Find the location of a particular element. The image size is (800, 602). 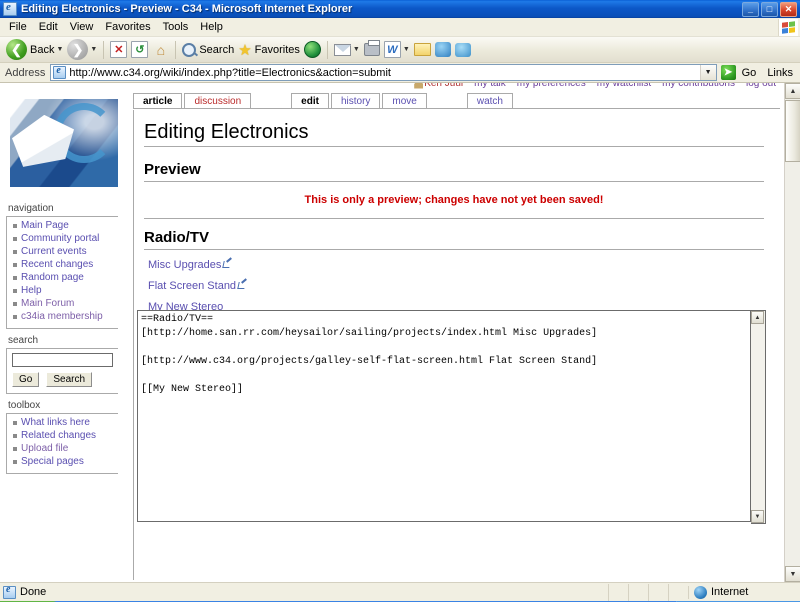

restore-button: □ is located at coordinates (769, 9).